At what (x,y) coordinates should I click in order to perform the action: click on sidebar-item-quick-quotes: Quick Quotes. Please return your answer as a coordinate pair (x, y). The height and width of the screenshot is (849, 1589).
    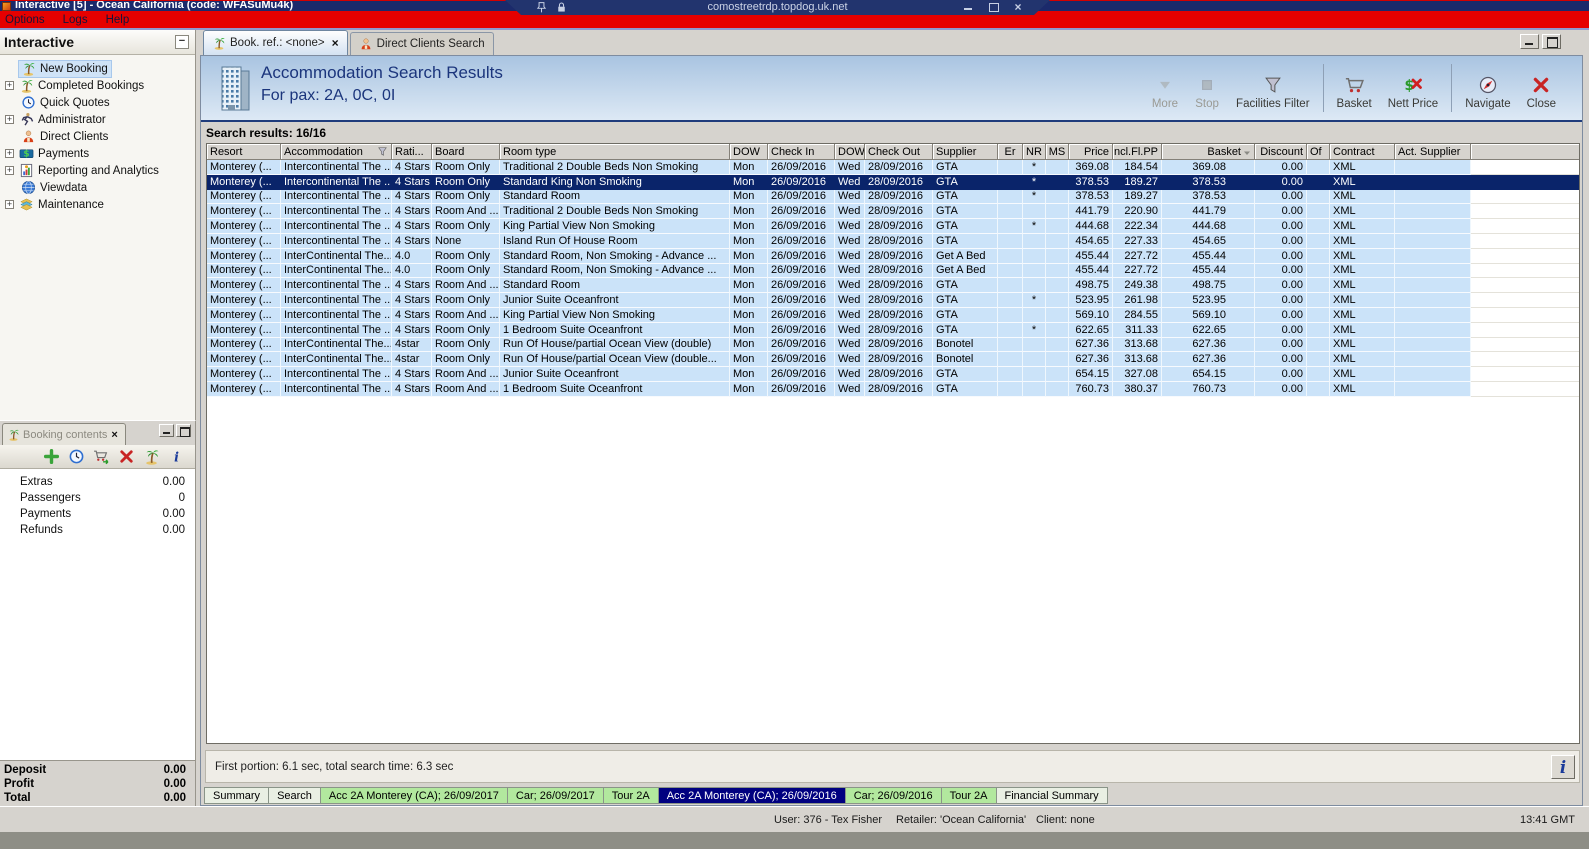
    Looking at the image, I should click on (97, 102).